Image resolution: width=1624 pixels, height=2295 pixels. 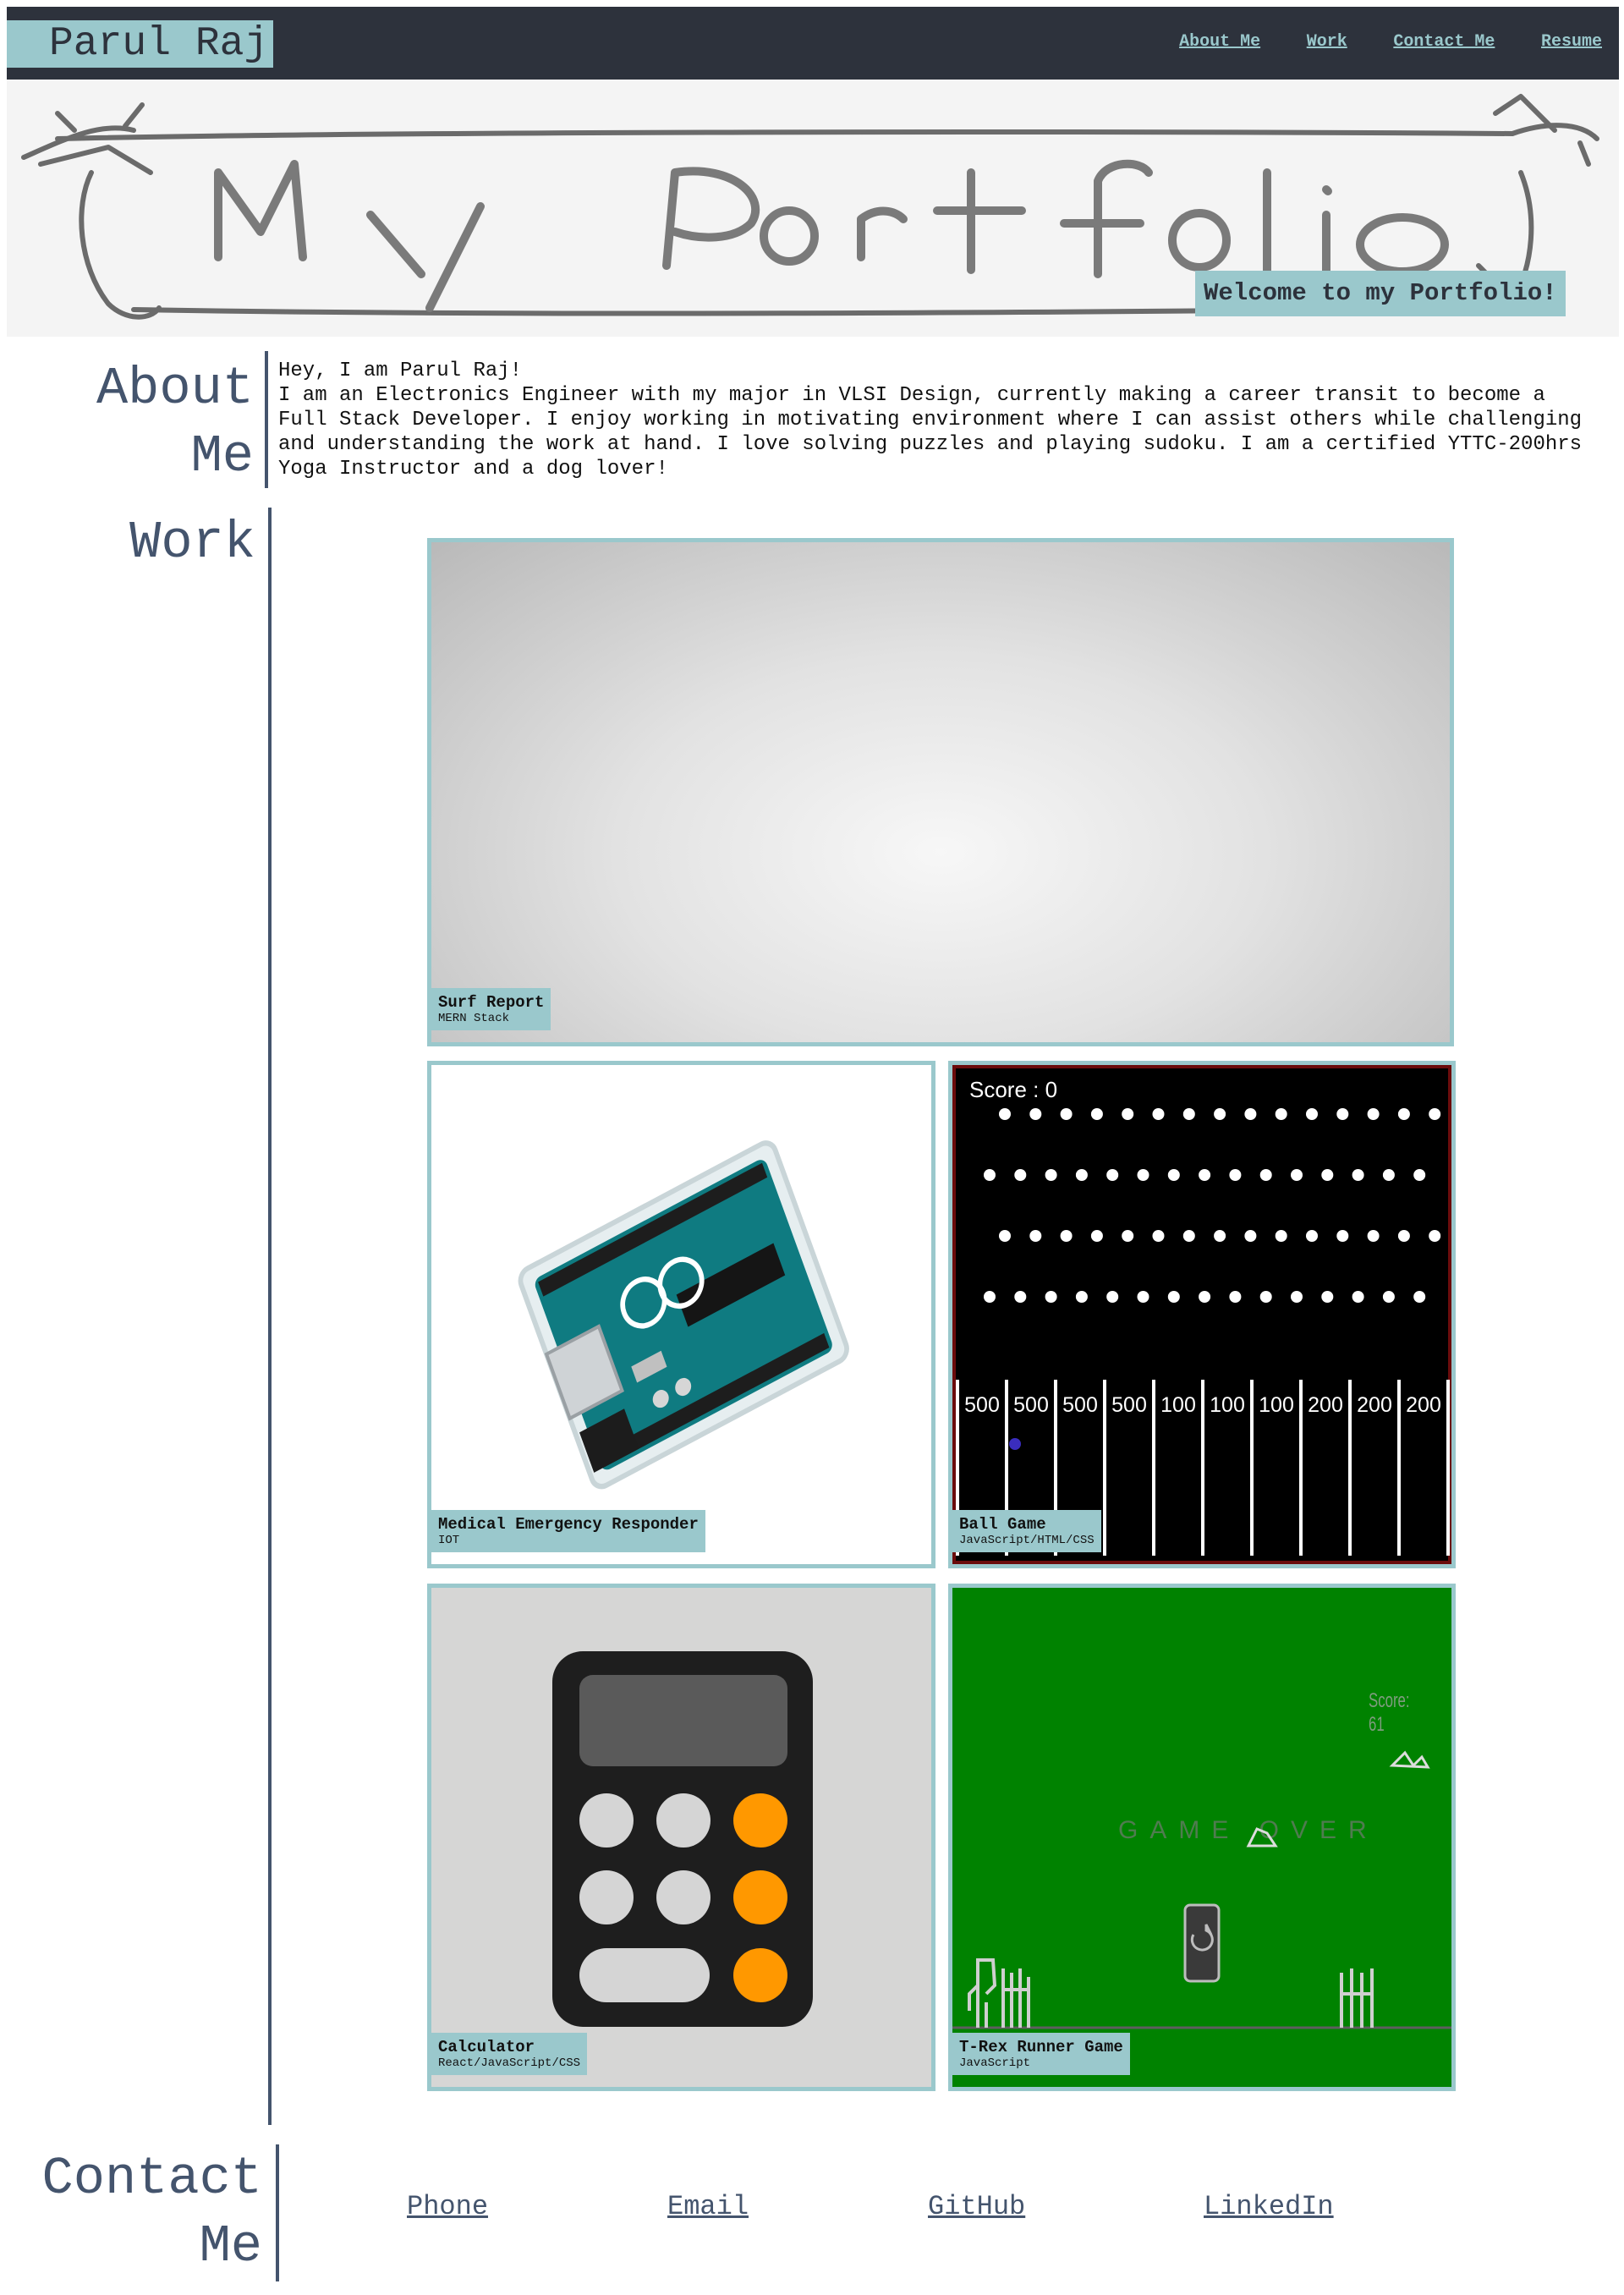 What do you see at coordinates (1015, 1444) in the screenshot?
I see `game-ball` at bounding box center [1015, 1444].